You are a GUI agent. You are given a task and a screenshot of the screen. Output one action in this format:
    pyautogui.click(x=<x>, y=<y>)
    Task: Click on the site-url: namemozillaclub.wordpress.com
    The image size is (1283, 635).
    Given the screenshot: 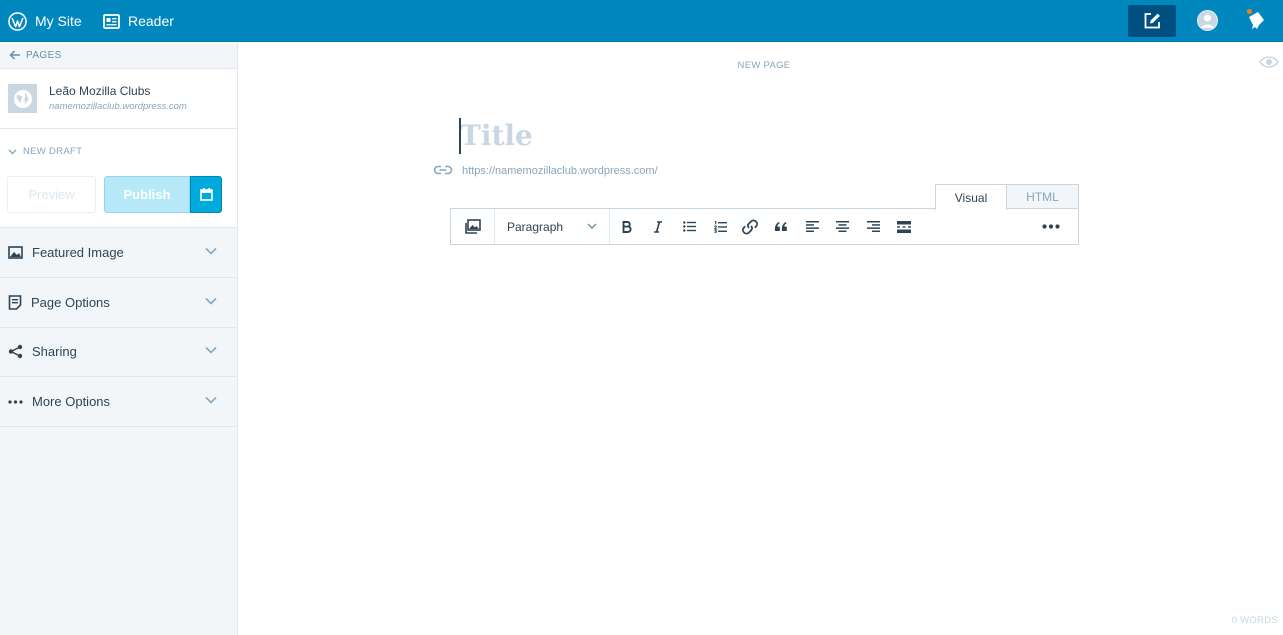 What is the action you would take?
    pyautogui.click(x=118, y=106)
    